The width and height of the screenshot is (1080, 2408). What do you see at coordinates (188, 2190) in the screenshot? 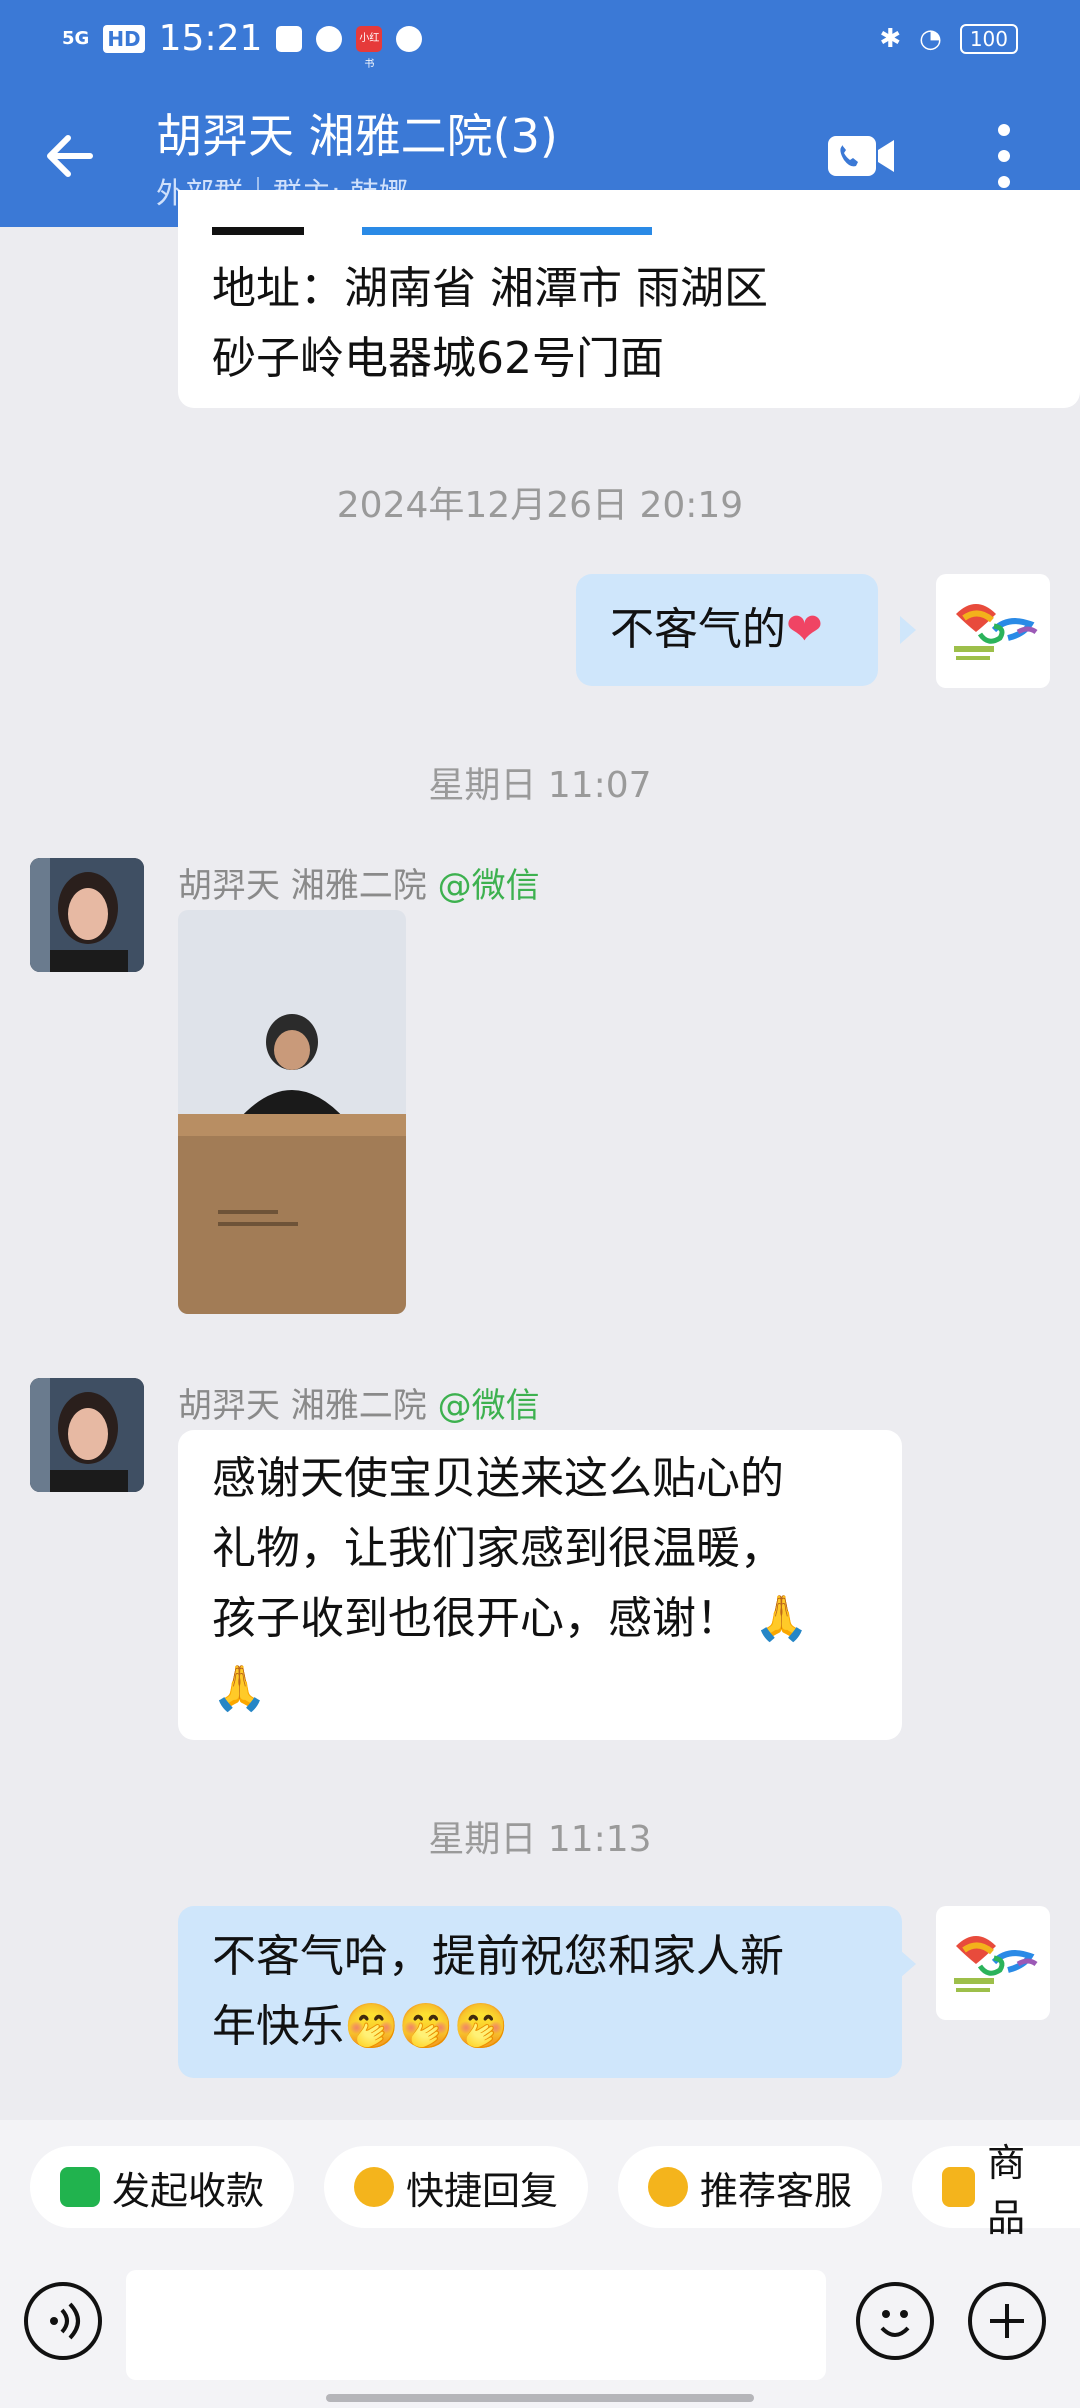
I see `button-label: 发起收款` at bounding box center [188, 2190].